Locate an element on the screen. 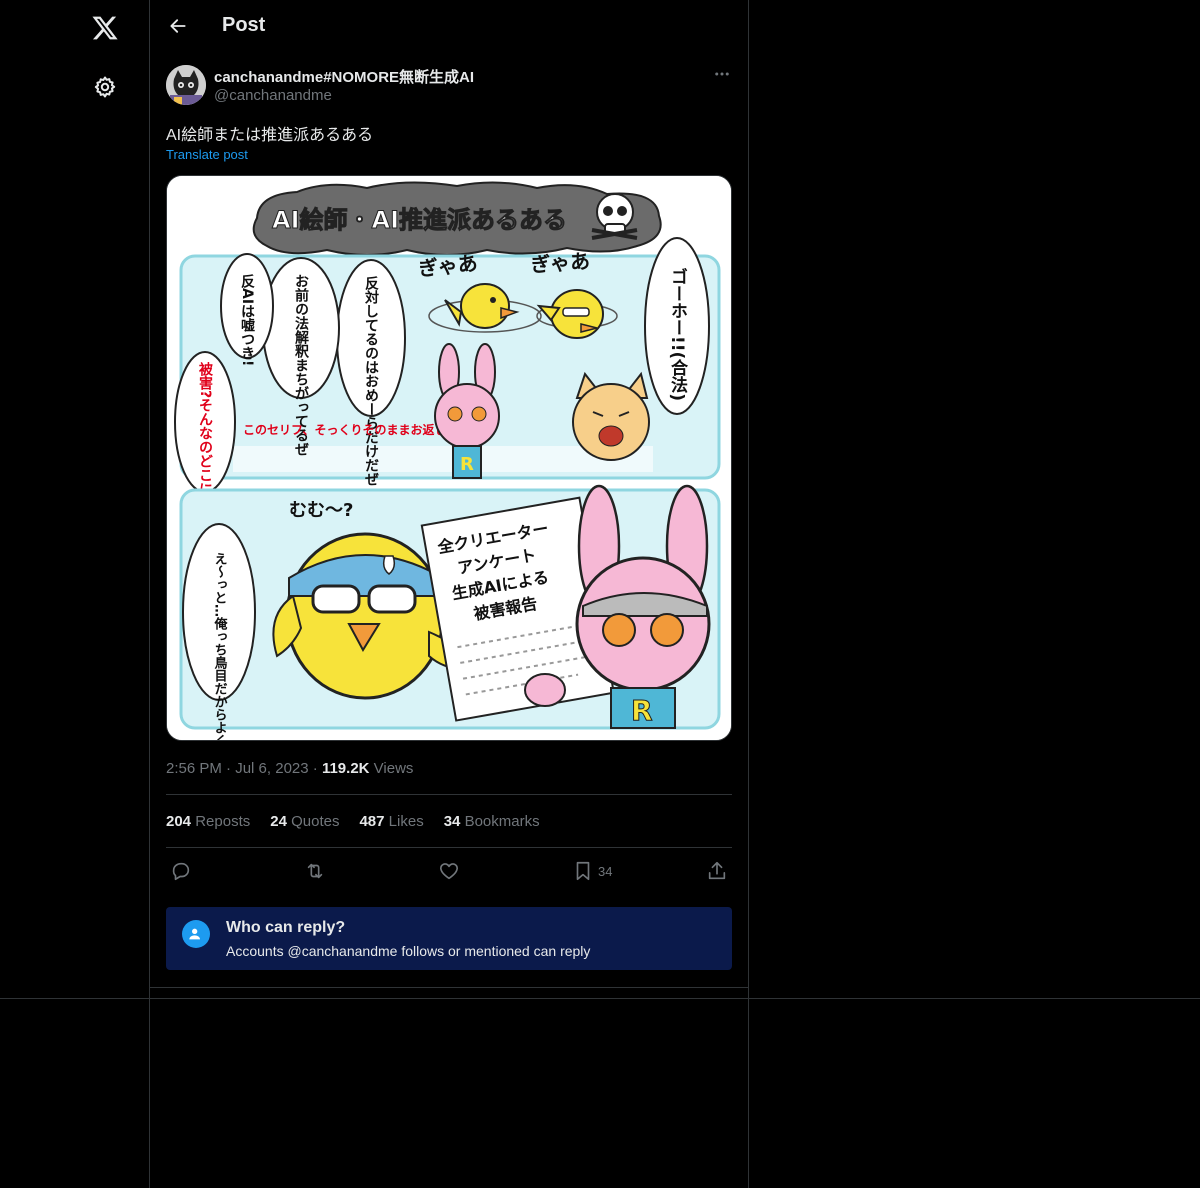  avatar-image is located at coordinates (186, 85).